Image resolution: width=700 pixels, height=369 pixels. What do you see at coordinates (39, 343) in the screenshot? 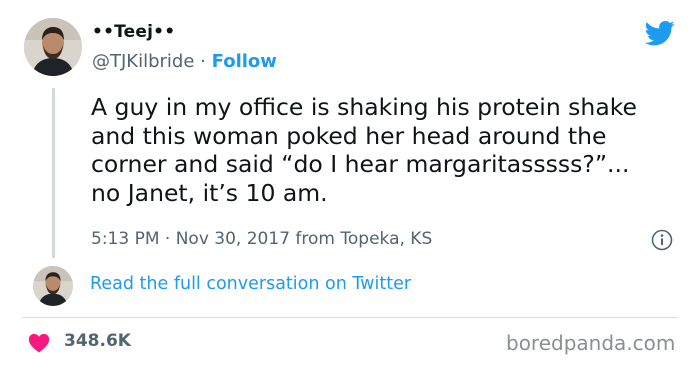
I see `heart-icon` at bounding box center [39, 343].